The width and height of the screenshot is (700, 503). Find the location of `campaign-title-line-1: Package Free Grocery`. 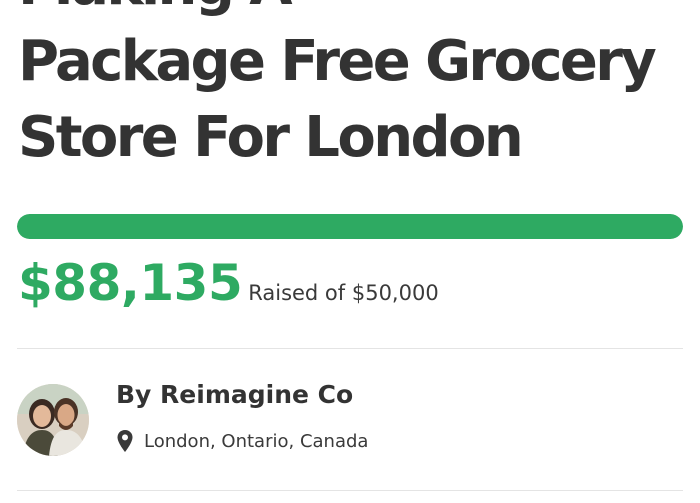

campaign-title-line-1: Package Free Grocery is located at coordinates (337, 61).